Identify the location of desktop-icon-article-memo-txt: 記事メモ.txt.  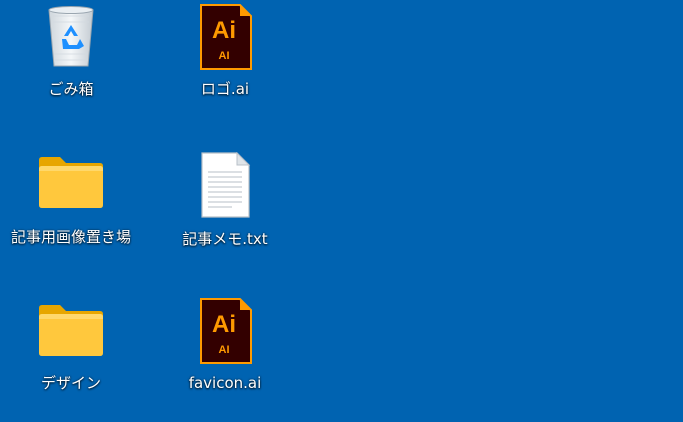
(225, 212).